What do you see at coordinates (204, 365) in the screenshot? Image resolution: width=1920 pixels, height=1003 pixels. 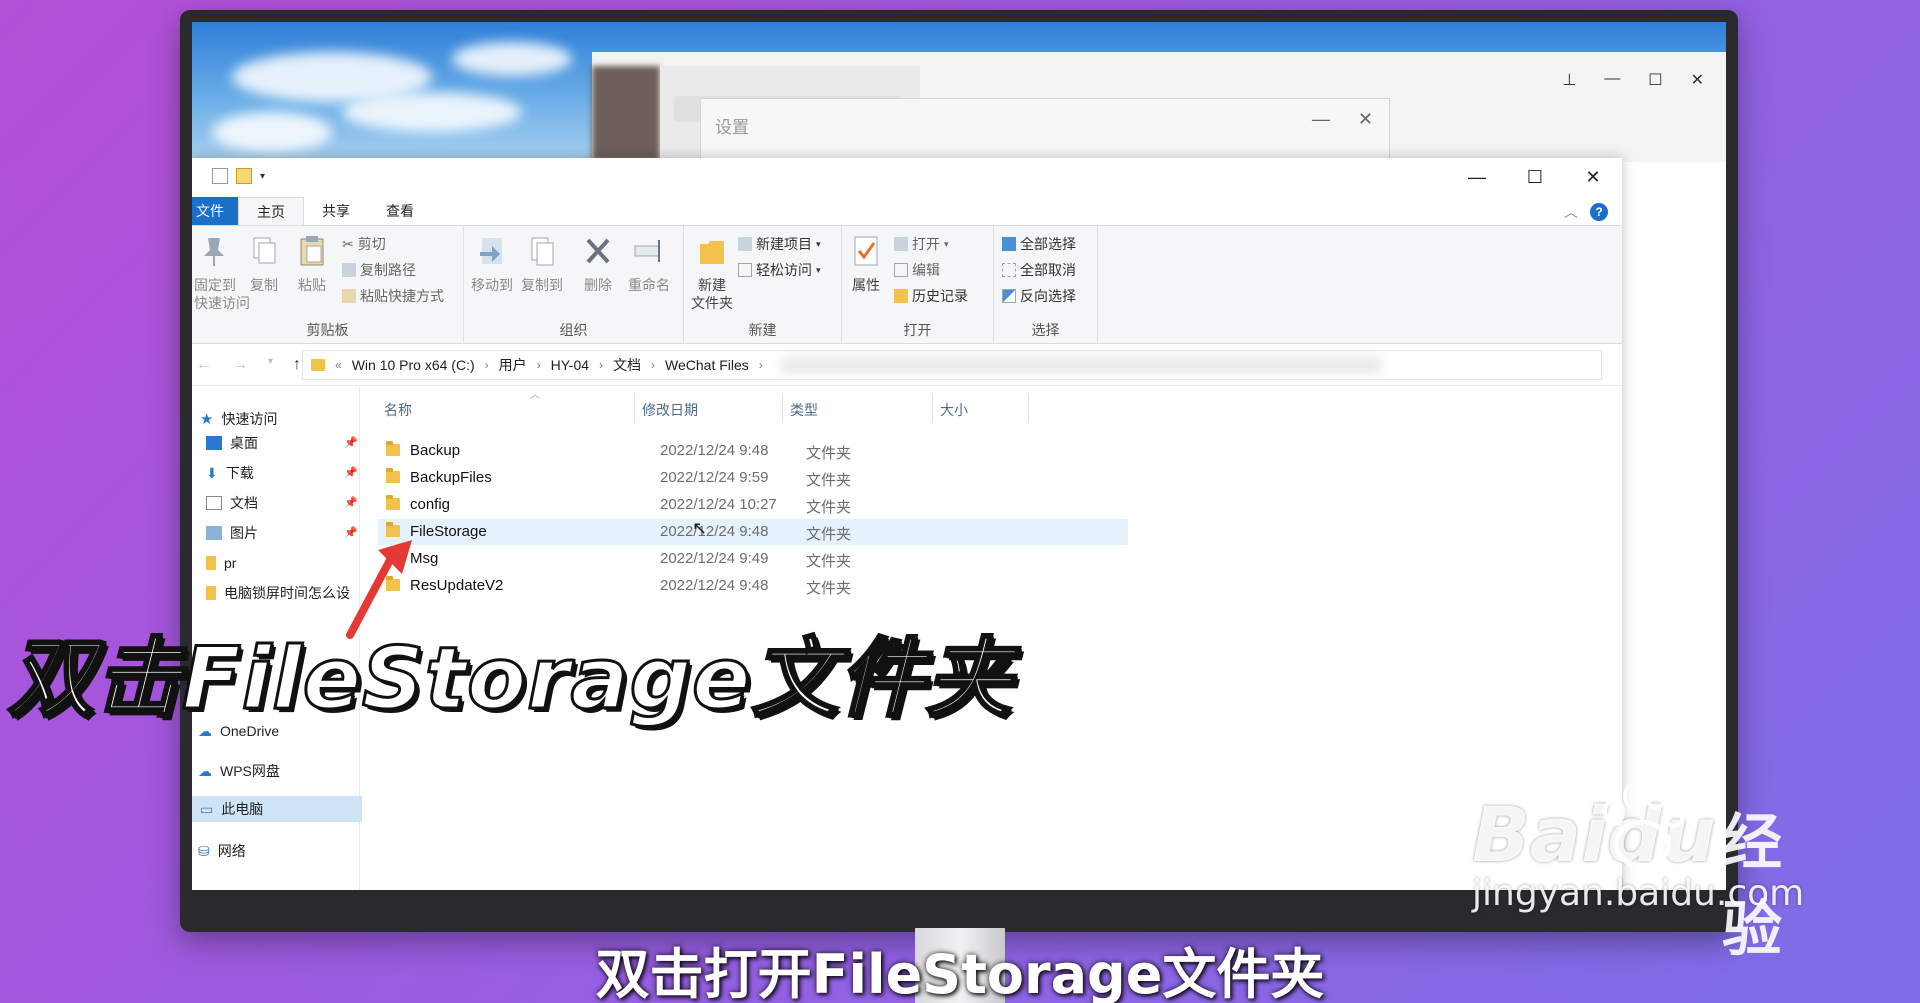 I see `back-button: ←` at bounding box center [204, 365].